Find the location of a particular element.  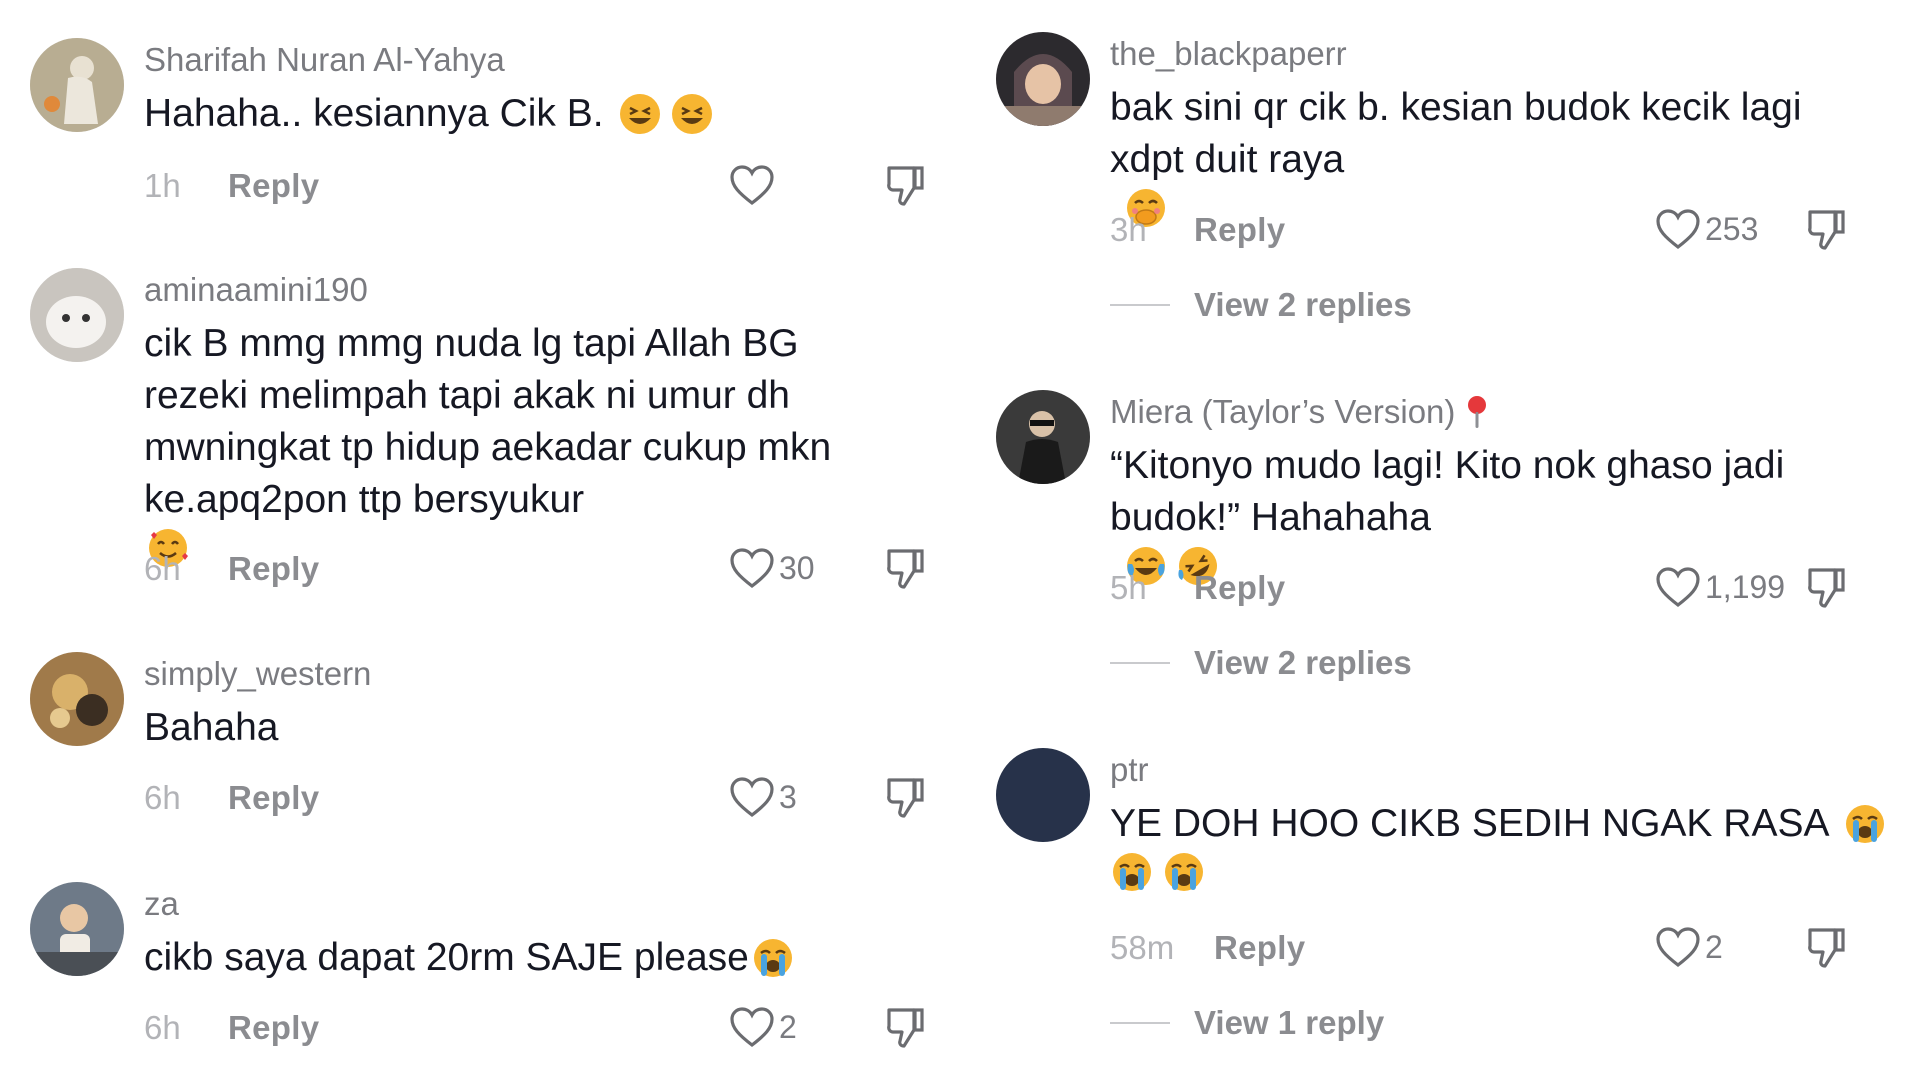

comment-meta: 1h Reply is located at coordinates (534, 186).